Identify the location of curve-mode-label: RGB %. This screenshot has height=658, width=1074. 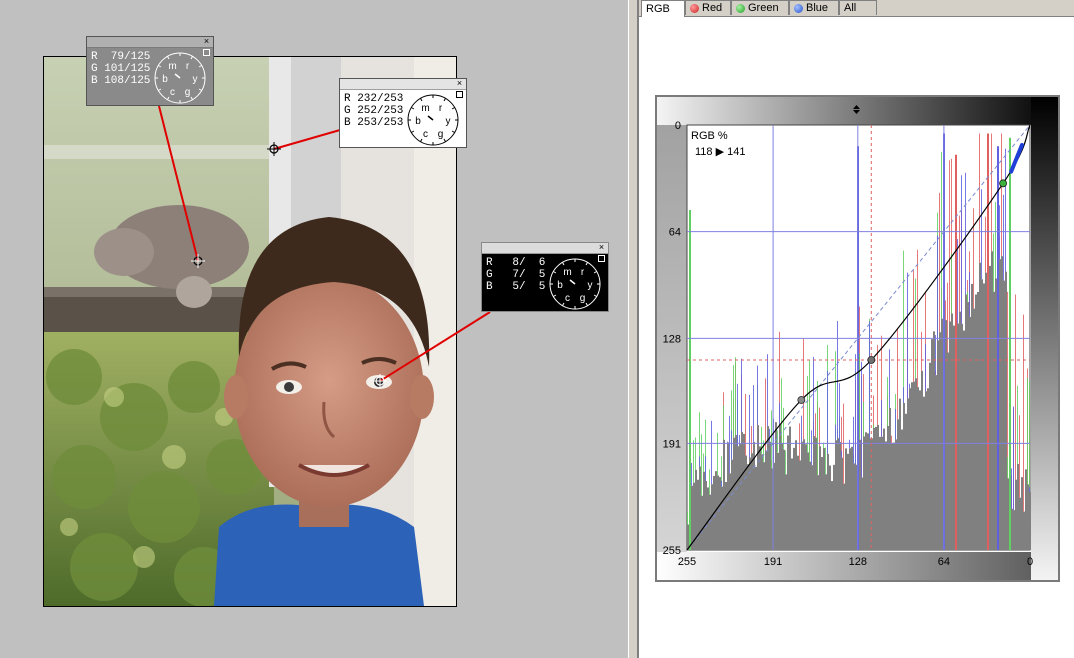
(709, 136).